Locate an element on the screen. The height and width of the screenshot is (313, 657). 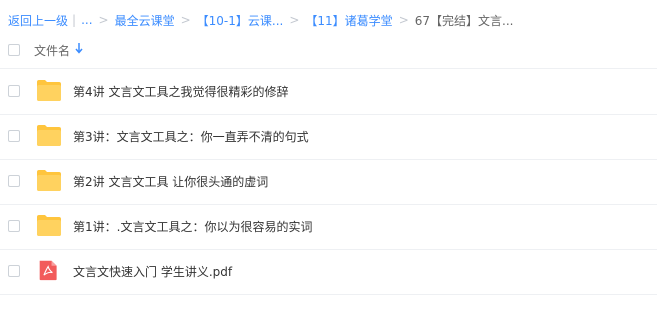
file-row: 第2讲 文言文工具 让你很头通的虚词 is located at coordinates (328, 182).